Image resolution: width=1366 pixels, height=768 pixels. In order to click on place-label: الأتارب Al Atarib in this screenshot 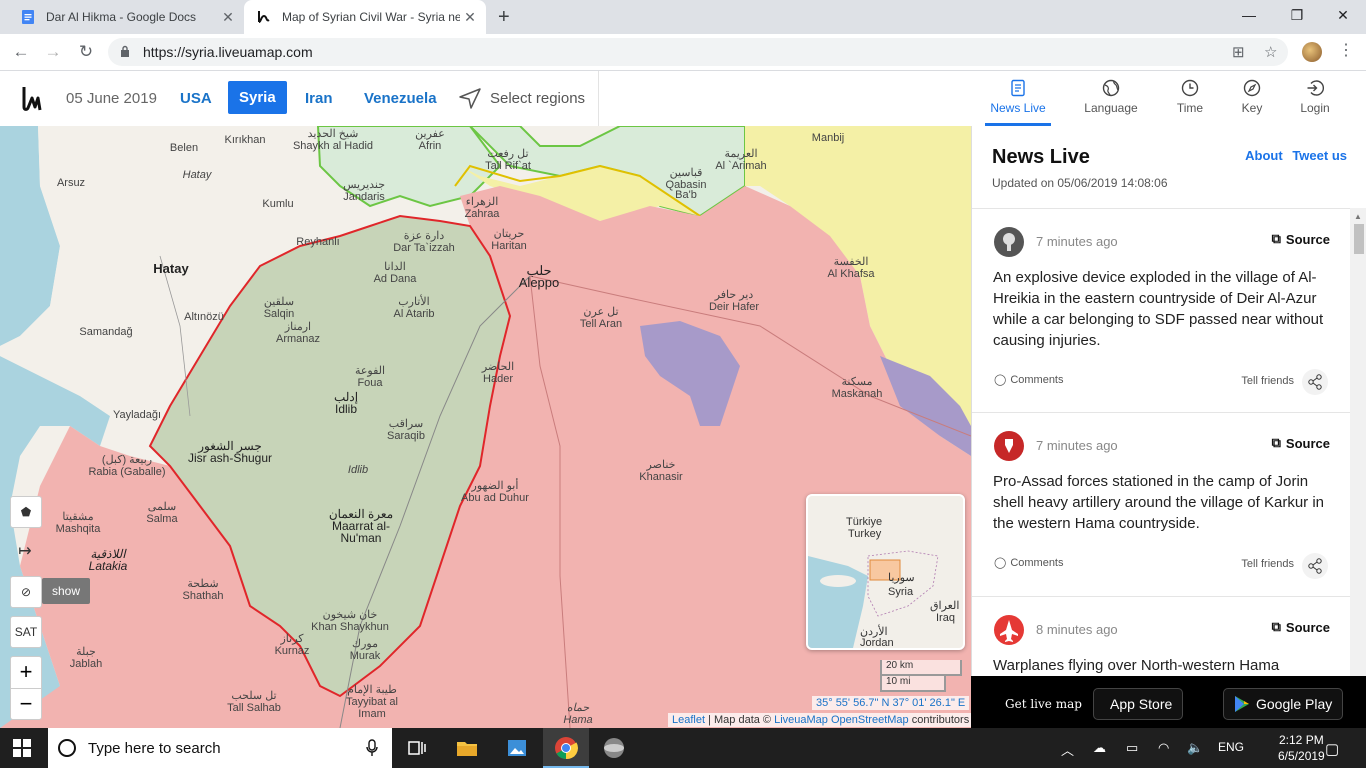, I will do `click(414, 308)`.